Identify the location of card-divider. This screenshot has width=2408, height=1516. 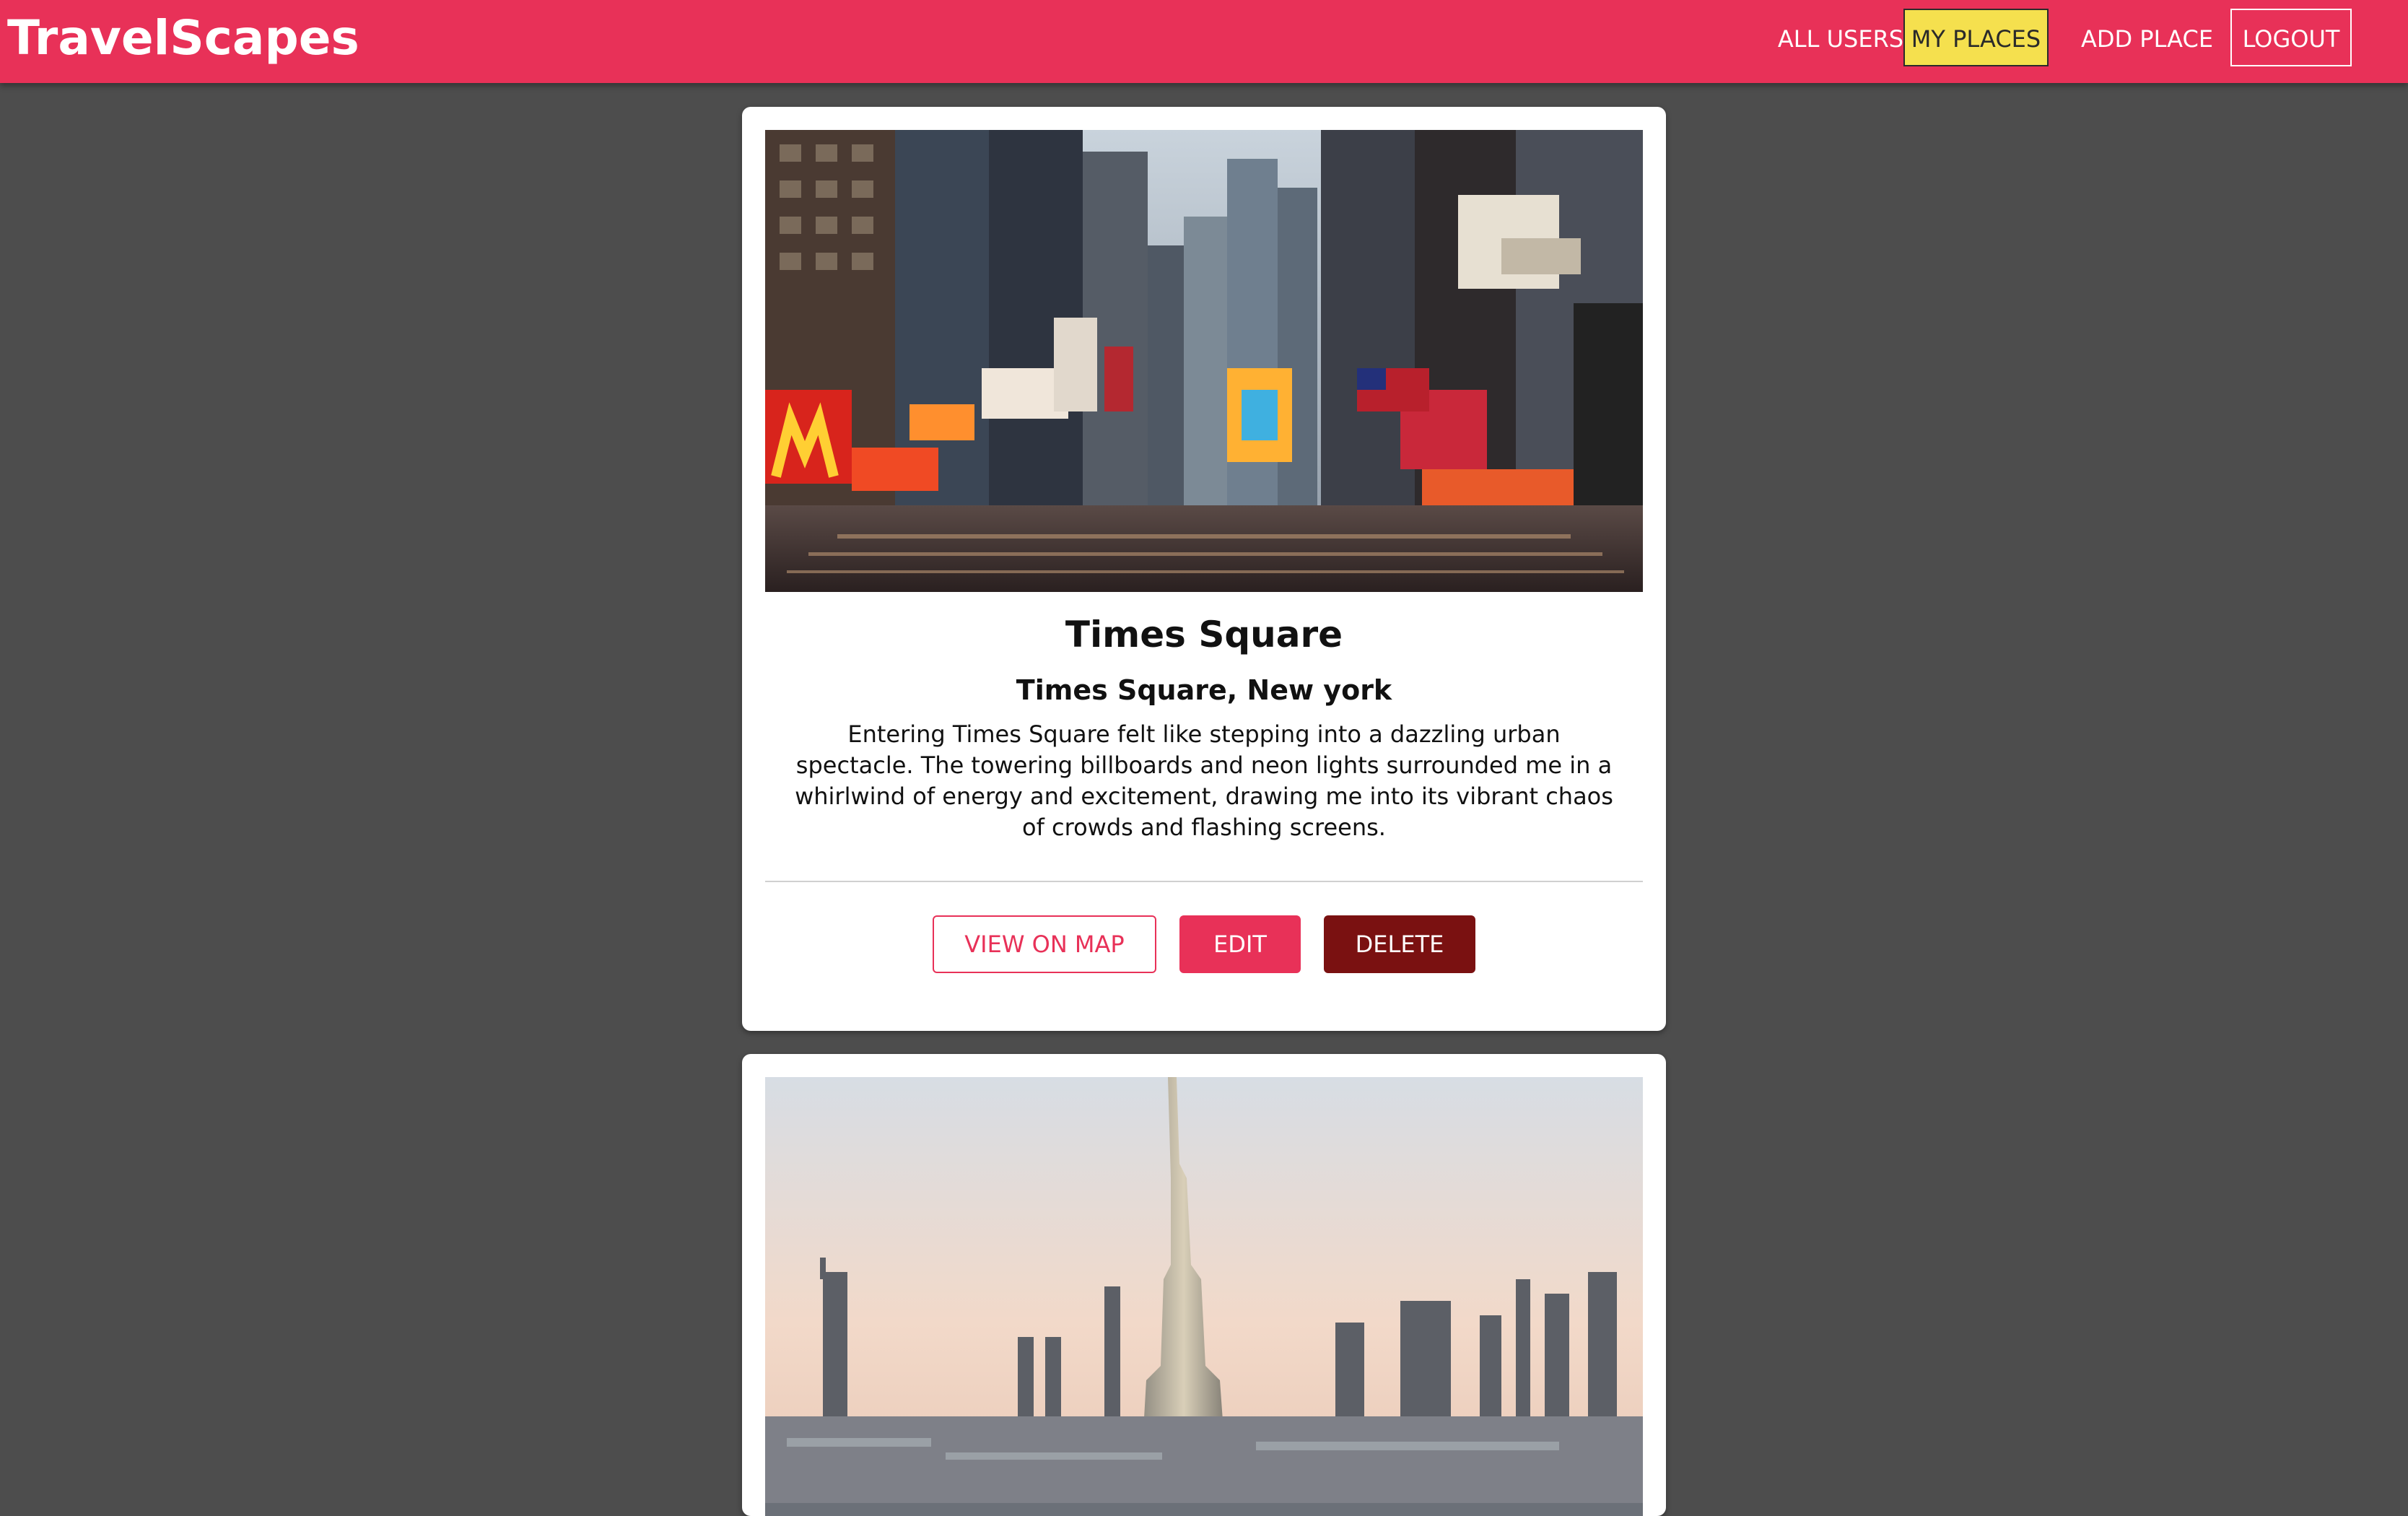
(1204, 882).